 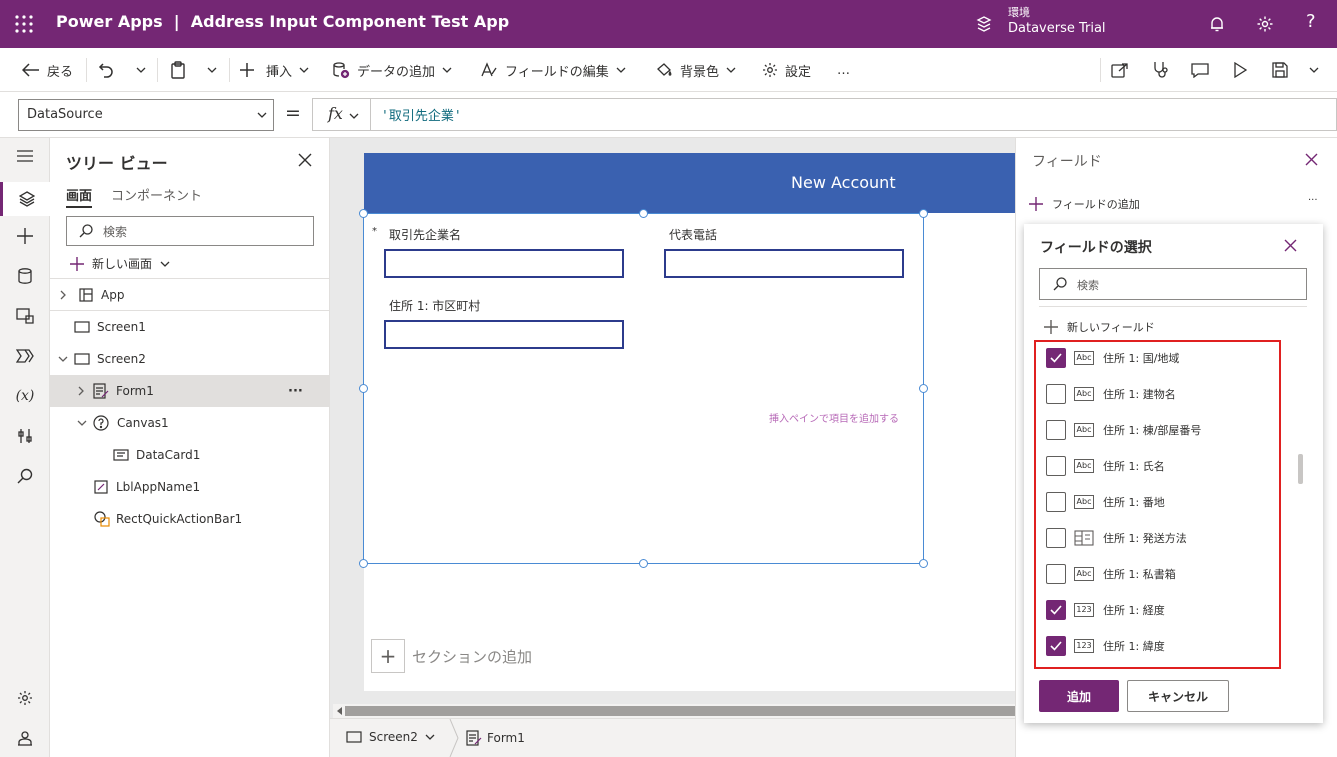 What do you see at coordinates (25, 156) in the screenshot?
I see `hamburger-menu-icon` at bounding box center [25, 156].